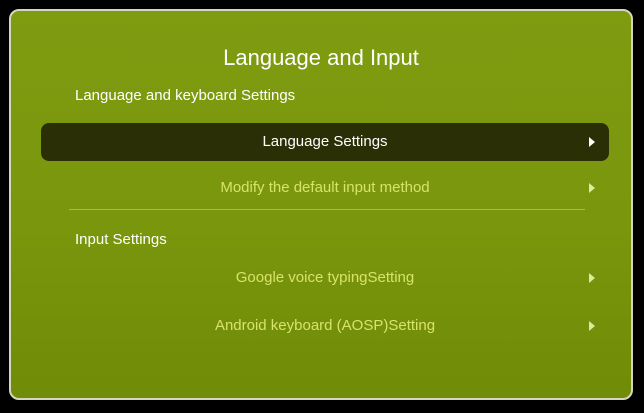 The image size is (644, 413). I want to click on menu-item-label: Google voice typingSetting, so click(325, 277).